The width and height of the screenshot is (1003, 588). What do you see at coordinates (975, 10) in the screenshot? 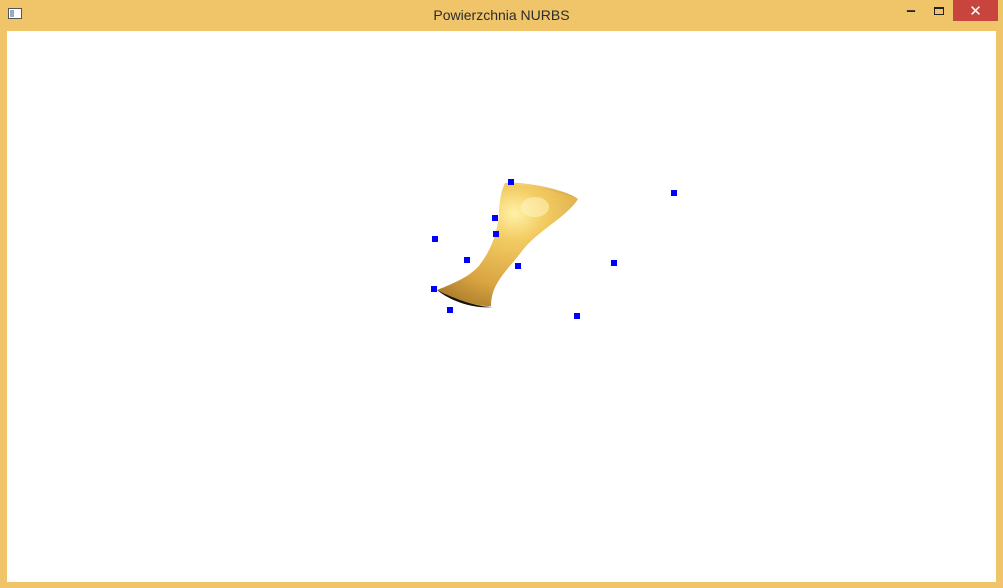
I see `close-button: ✕` at bounding box center [975, 10].